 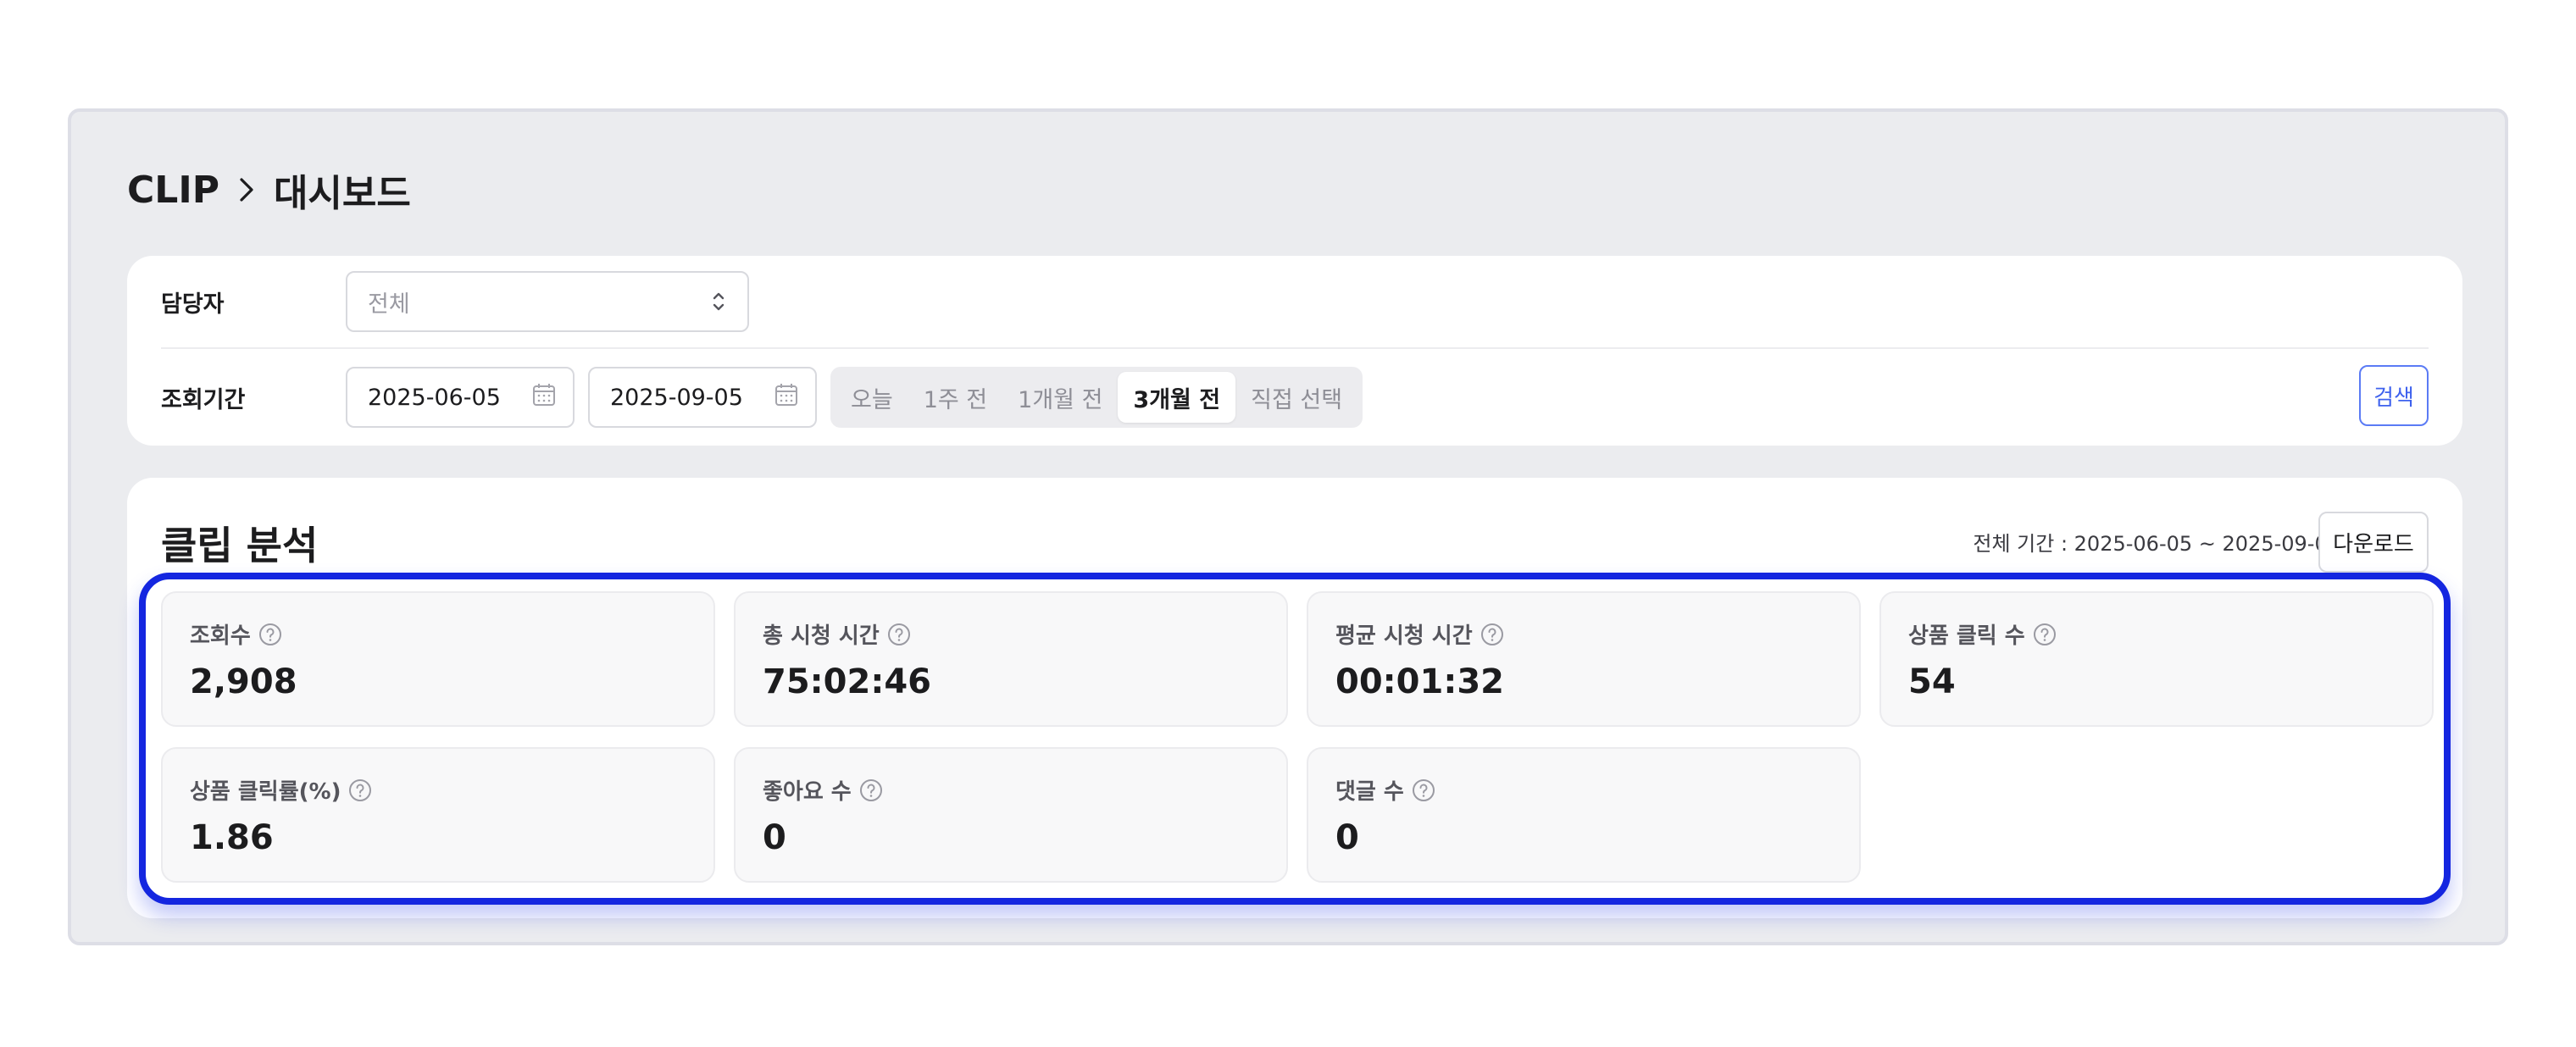 I want to click on manager-label: 담당자, so click(x=193, y=304).